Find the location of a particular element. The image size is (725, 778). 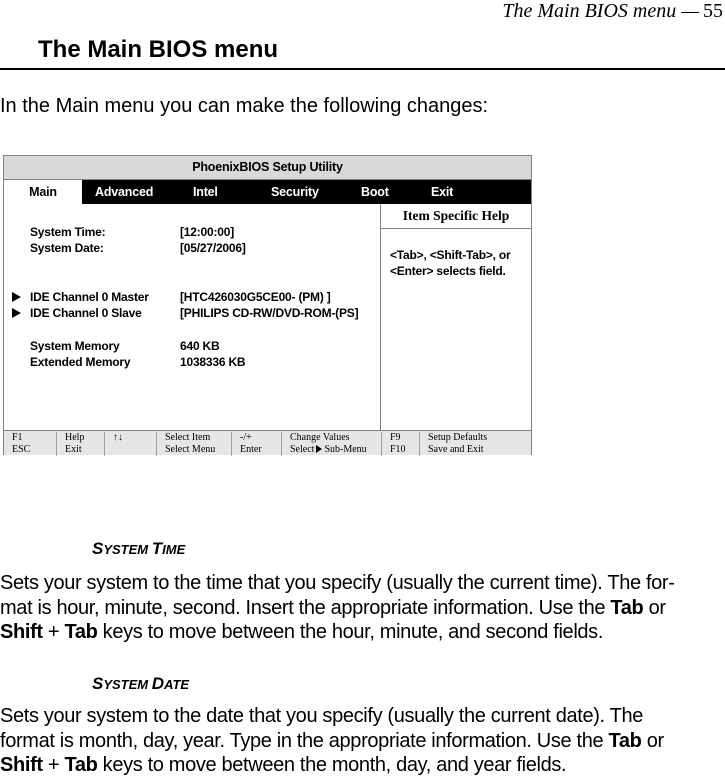

running-head: The Main BIOS menu —55 is located at coordinates (612, 11).